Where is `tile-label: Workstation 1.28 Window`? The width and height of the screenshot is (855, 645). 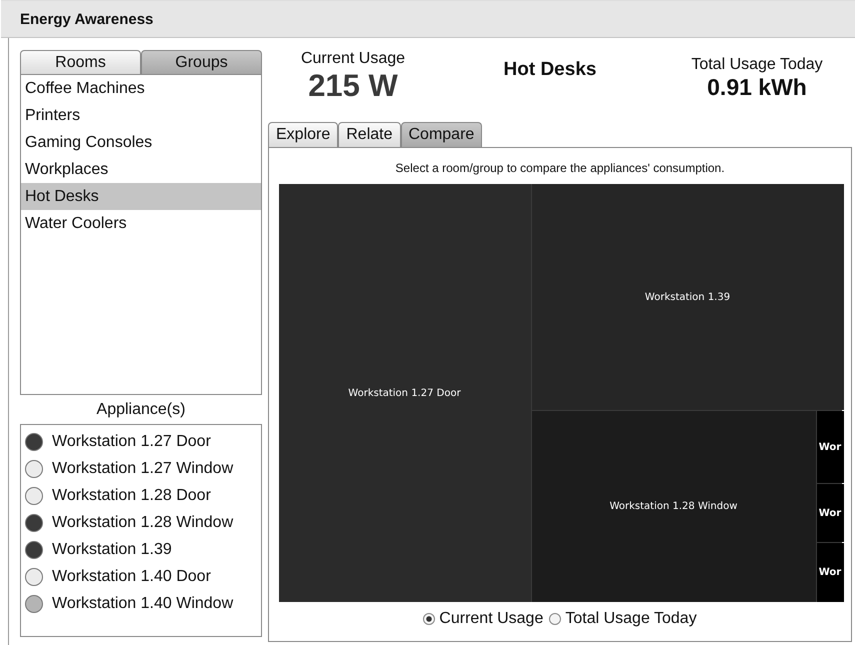 tile-label: Workstation 1.28 Window is located at coordinates (674, 506).